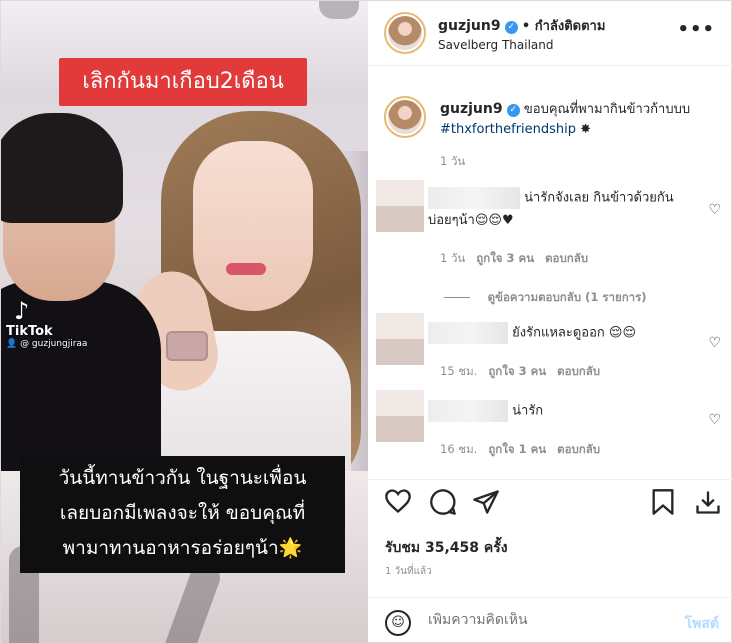 This screenshot has width=732, height=643. What do you see at coordinates (339, 10) in the screenshot?
I see `ceiling-lamp` at bounding box center [339, 10].